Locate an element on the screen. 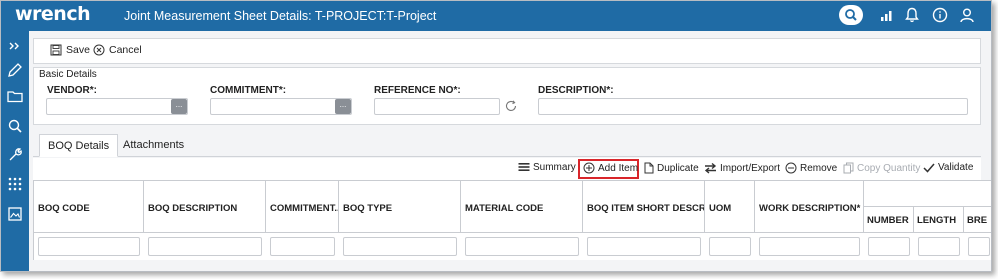  summary-button: Summary is located at coordinates (547, 167).